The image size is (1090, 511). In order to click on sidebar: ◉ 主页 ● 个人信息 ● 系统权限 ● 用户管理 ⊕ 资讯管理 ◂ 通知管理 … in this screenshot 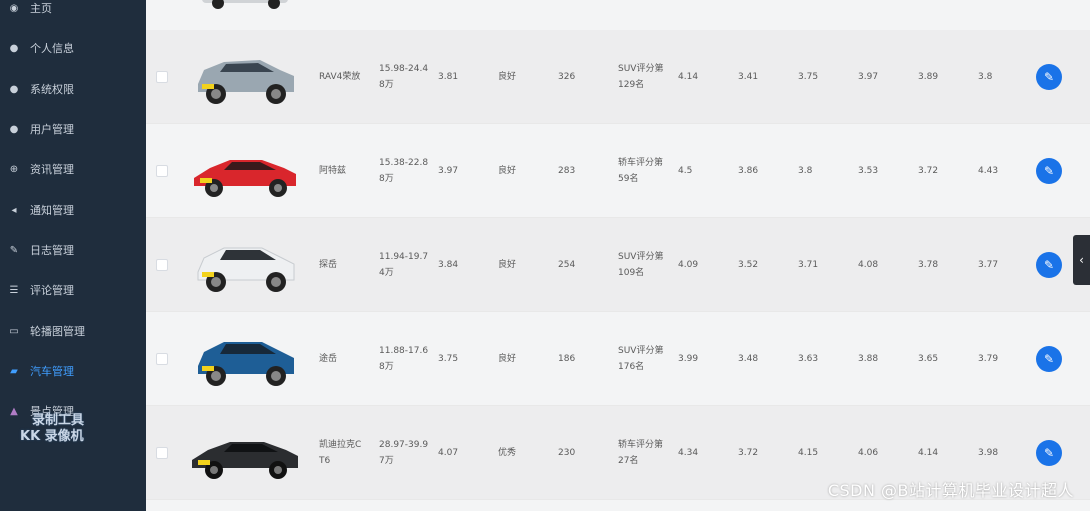, I will do `click(73, 255)`.